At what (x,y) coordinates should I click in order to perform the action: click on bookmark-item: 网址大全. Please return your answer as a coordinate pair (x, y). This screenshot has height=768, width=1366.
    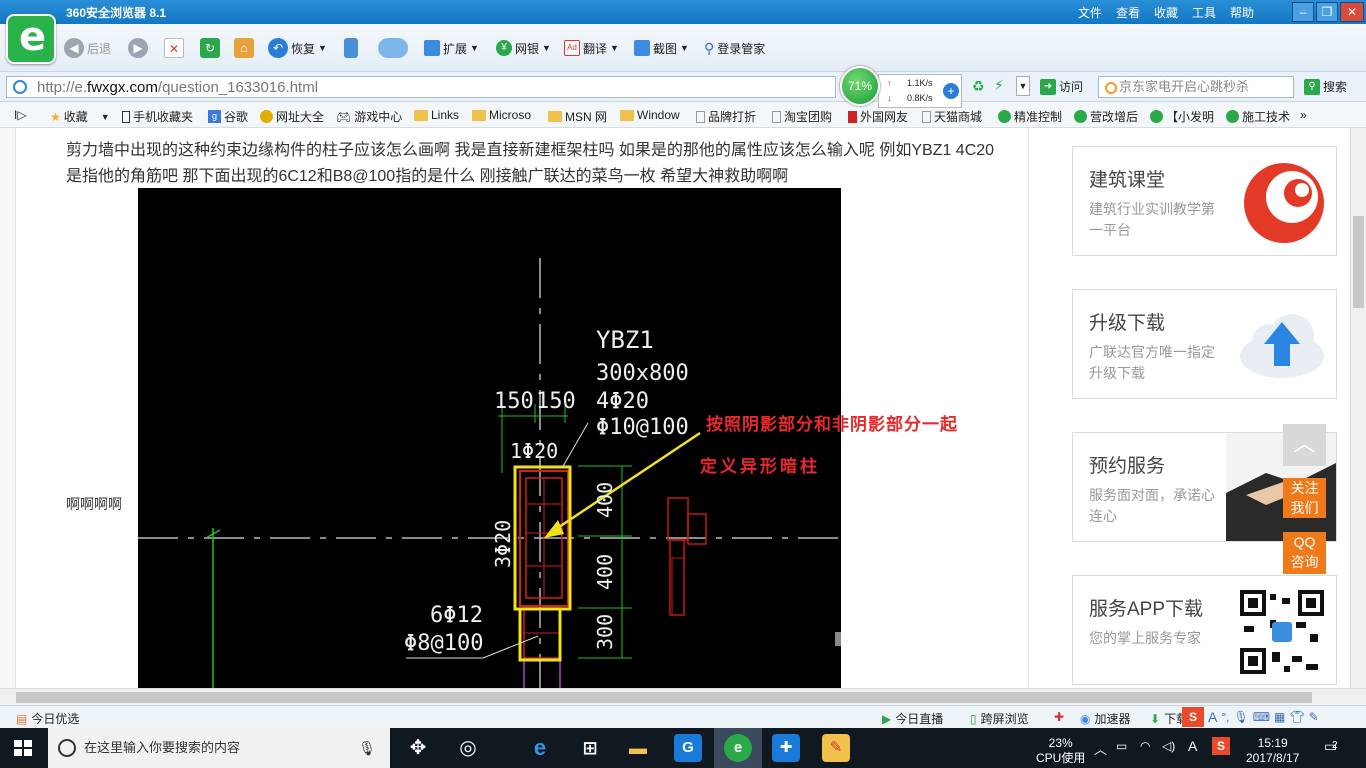
    Looking at the image, I should click on (292, 116).